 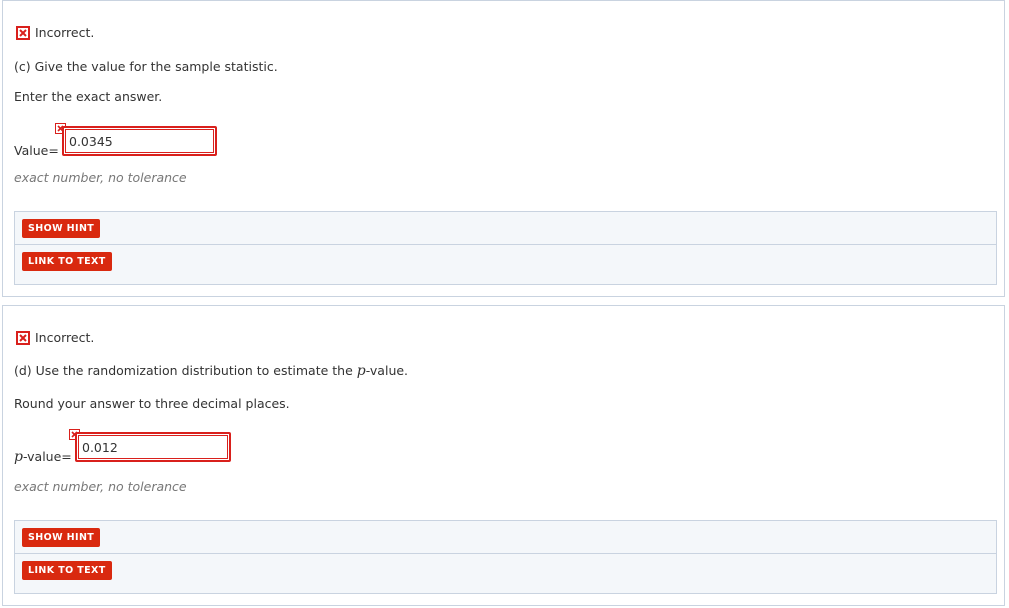 I want to click on status-incorrect-d: Incorrect., so click(x=55, y=337).